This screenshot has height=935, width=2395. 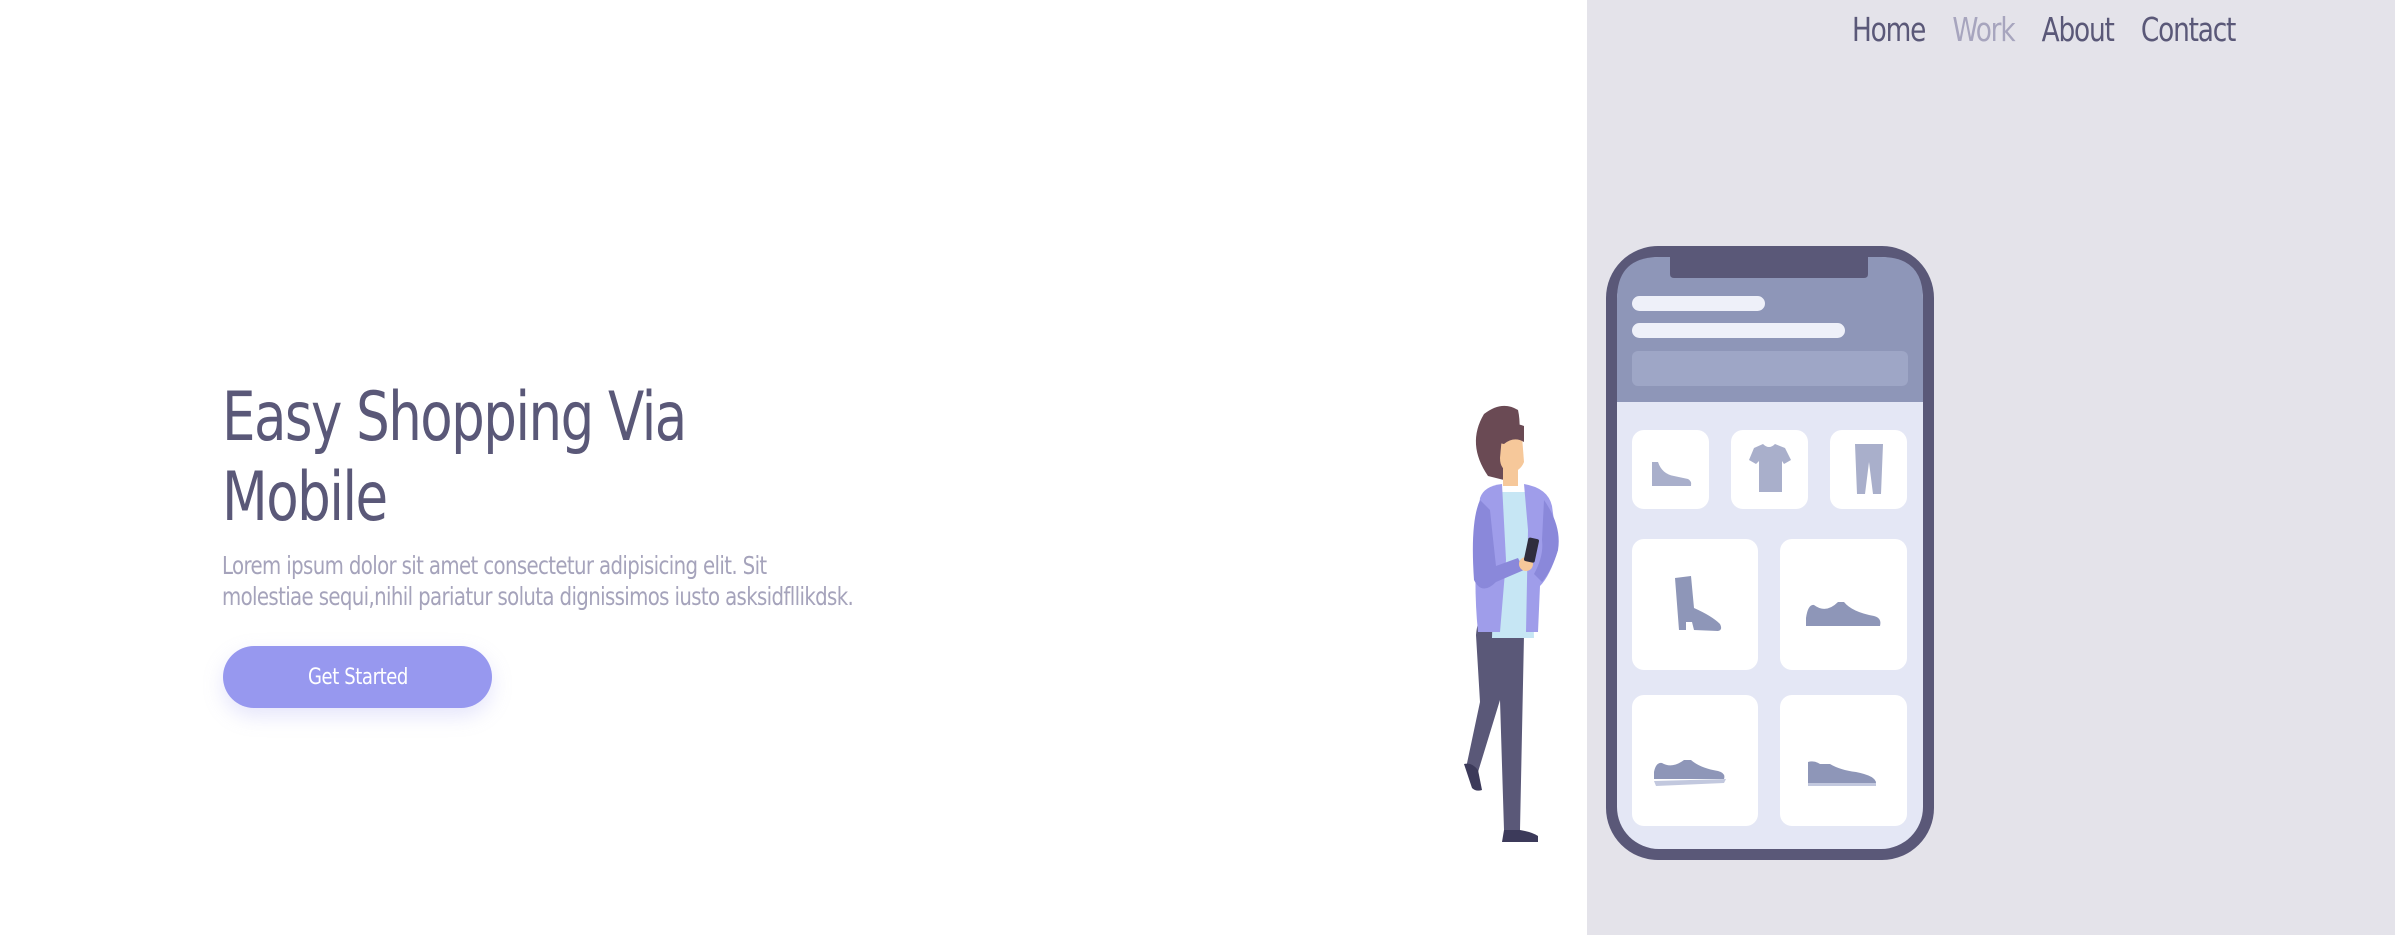 What do you see at coordinates (454, 417) in the screenshot?
I see `hero-title-line-1: Easy Shopping Via` at bounding box center [454, 417].